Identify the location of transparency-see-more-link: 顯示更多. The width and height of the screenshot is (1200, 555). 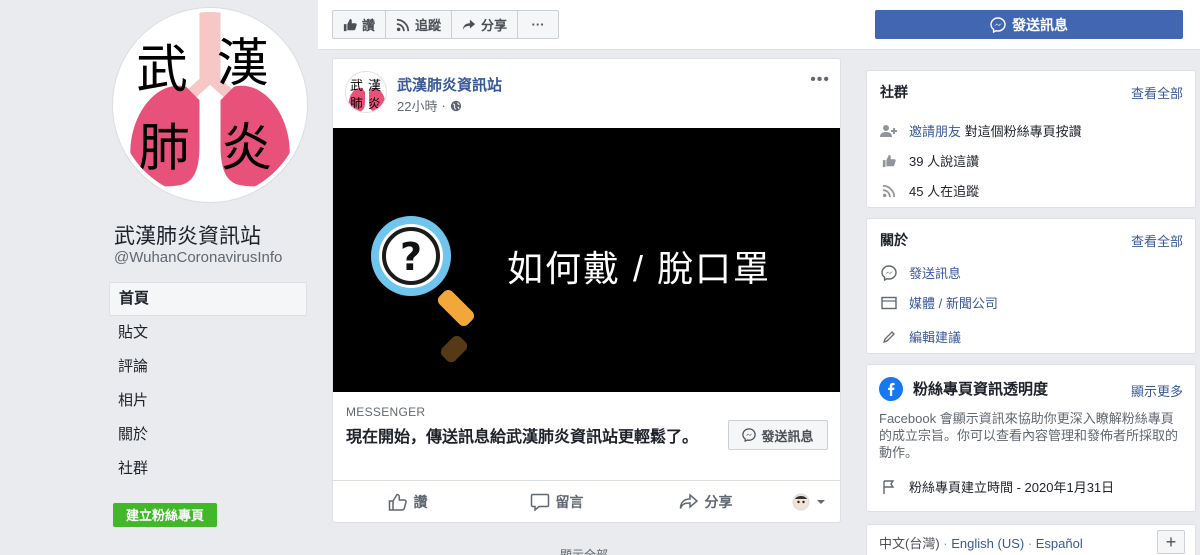
(1157, 390).